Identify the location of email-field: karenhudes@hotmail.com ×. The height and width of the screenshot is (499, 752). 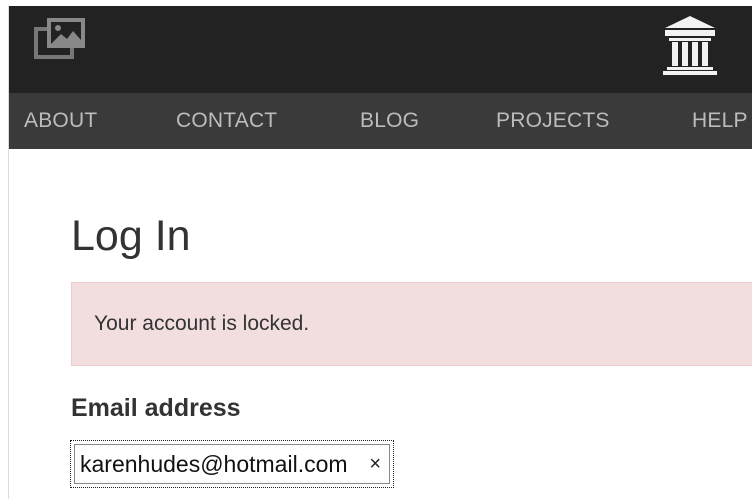
(232, 464).